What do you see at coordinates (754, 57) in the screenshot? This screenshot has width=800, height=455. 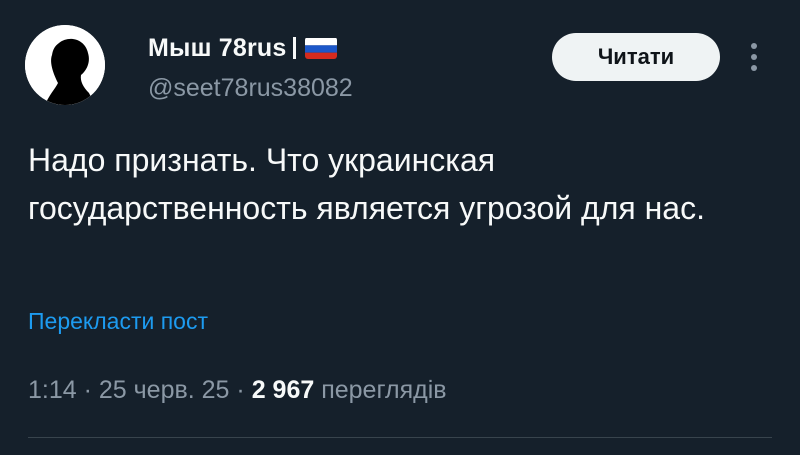 I see `vertical-ellipsis-icon` at bounding box center [754, 57].